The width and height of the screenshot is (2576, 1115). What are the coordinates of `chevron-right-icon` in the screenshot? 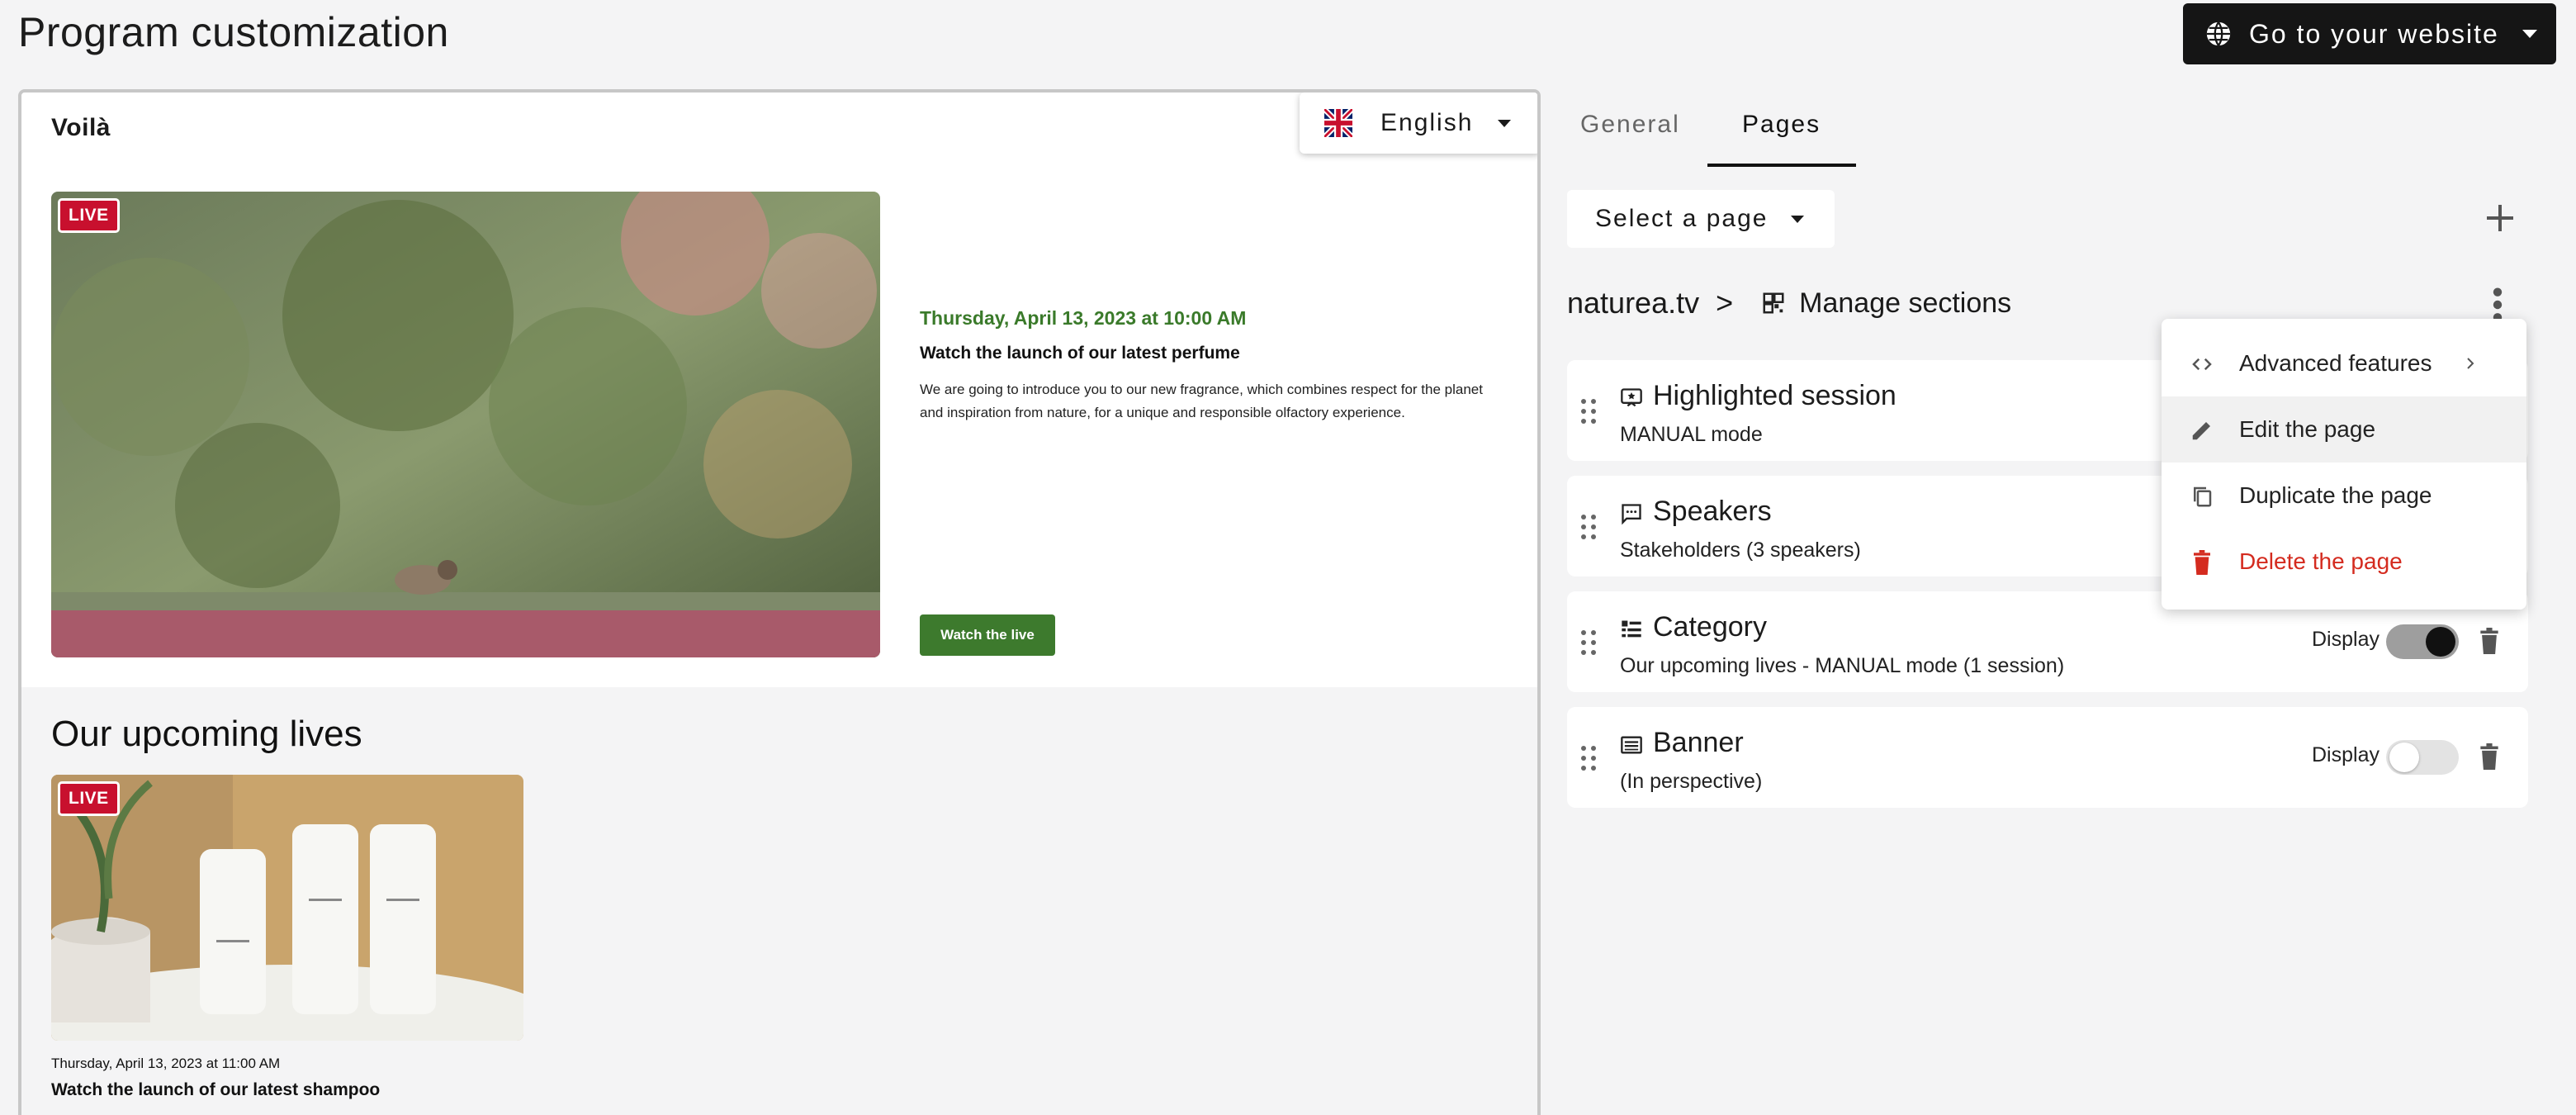 It's located at (2470, 363).